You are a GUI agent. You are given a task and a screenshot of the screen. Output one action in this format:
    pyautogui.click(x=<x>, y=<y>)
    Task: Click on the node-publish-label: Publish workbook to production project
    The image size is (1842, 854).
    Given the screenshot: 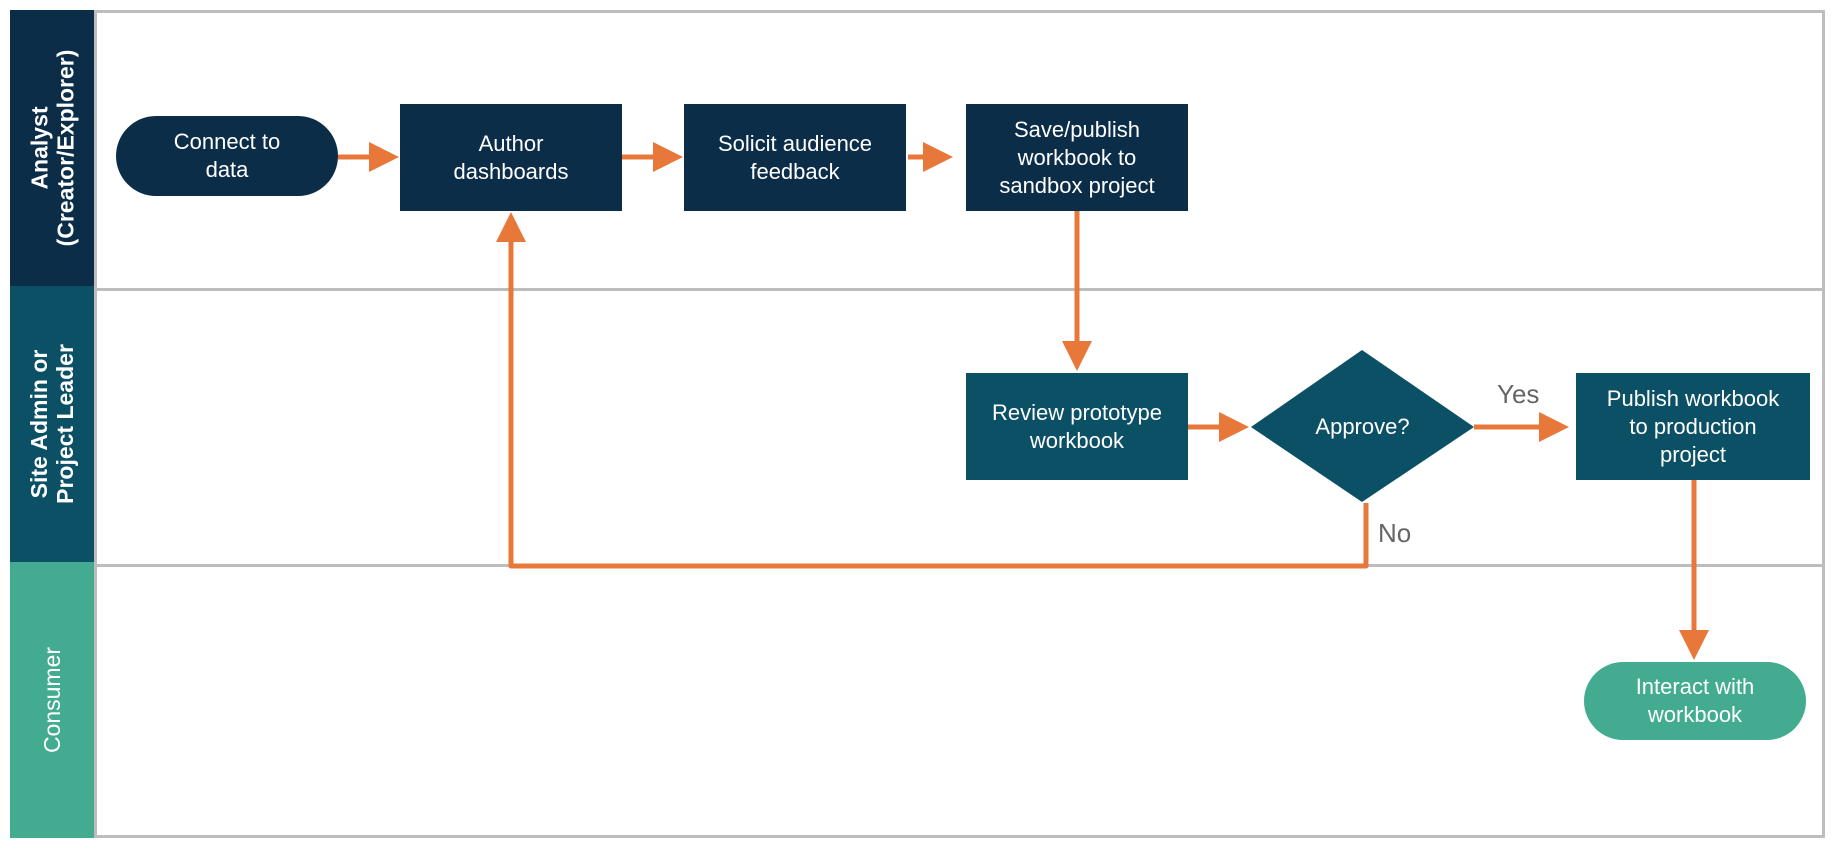 What is the action you would take?
    pyautogui.click(x=1693, y=426)
    